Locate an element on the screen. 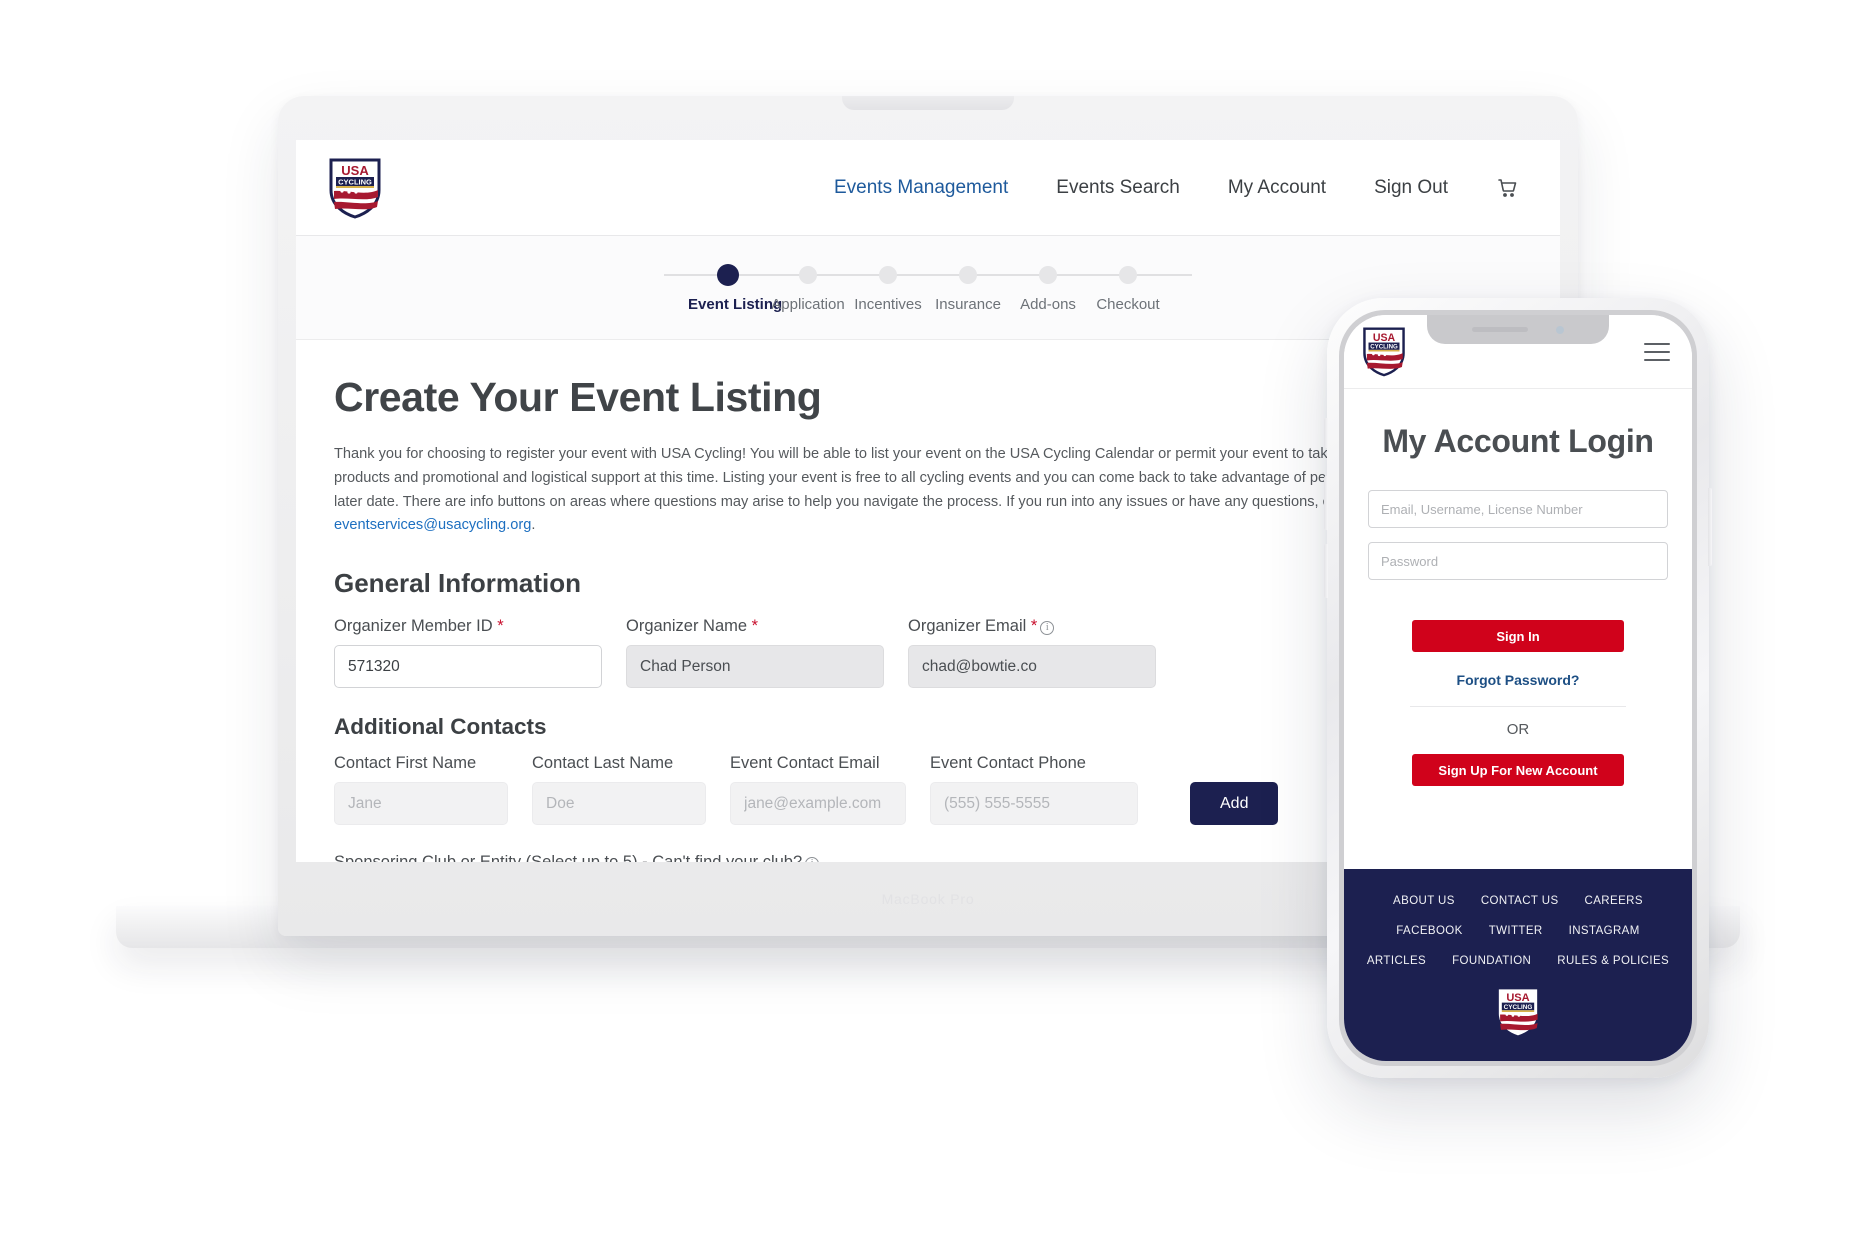 The width and height of the screenshot is (1852, 1236). footer-link-careers: CAREERS is located at coordinates (1614, 901).